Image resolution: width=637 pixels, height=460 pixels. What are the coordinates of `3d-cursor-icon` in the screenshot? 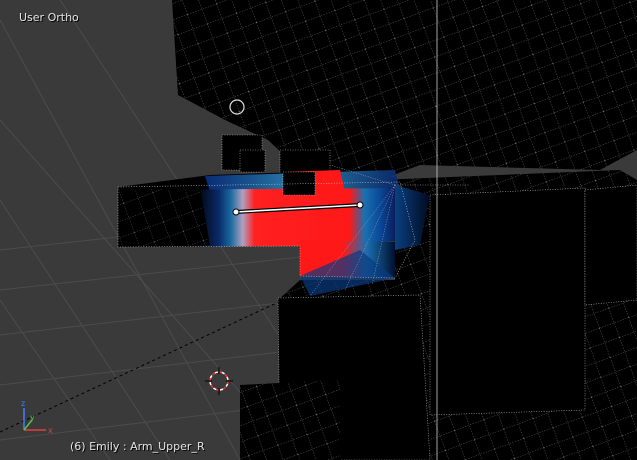 It's located at (219, 381).